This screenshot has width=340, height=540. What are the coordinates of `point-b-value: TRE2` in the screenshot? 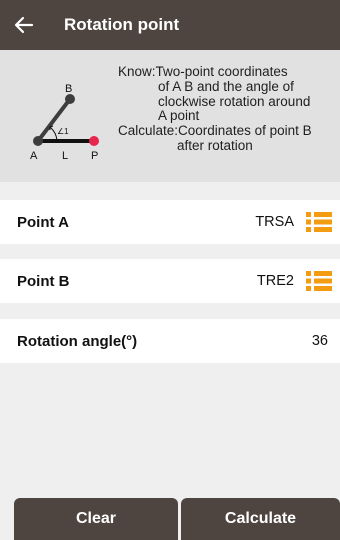 It's located at (275, 281).